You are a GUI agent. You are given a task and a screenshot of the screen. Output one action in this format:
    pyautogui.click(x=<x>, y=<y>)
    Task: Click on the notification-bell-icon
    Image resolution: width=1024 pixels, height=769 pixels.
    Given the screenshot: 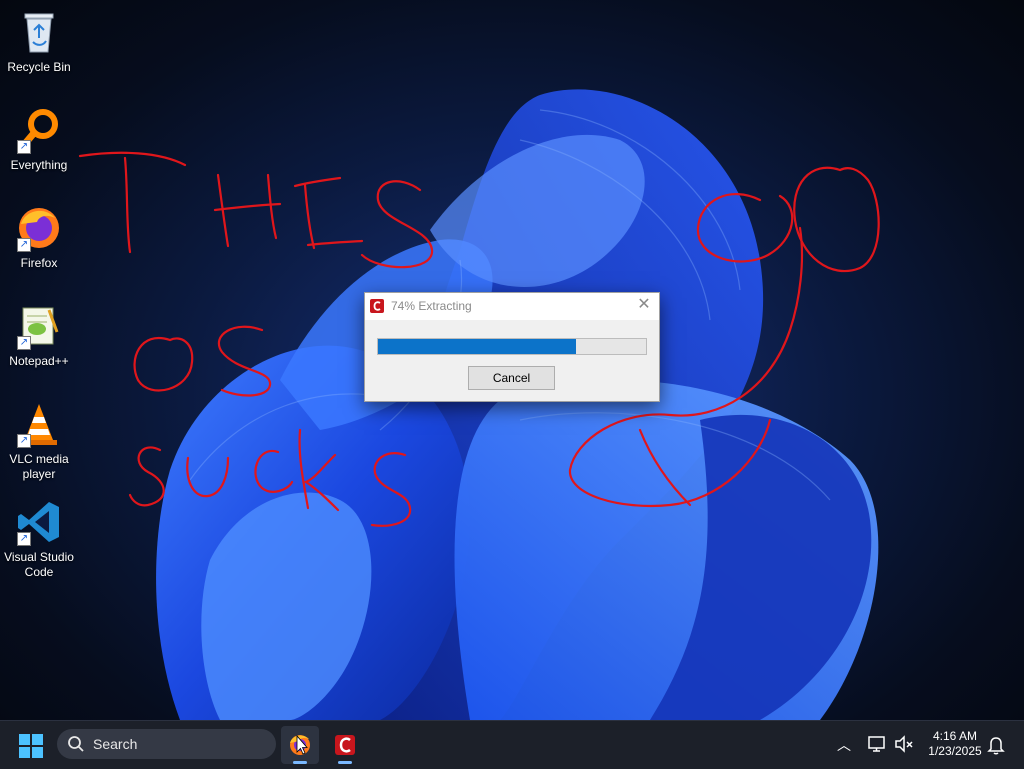 What is the action you would take?
    pyautogui.click(x=996, y=745)
    